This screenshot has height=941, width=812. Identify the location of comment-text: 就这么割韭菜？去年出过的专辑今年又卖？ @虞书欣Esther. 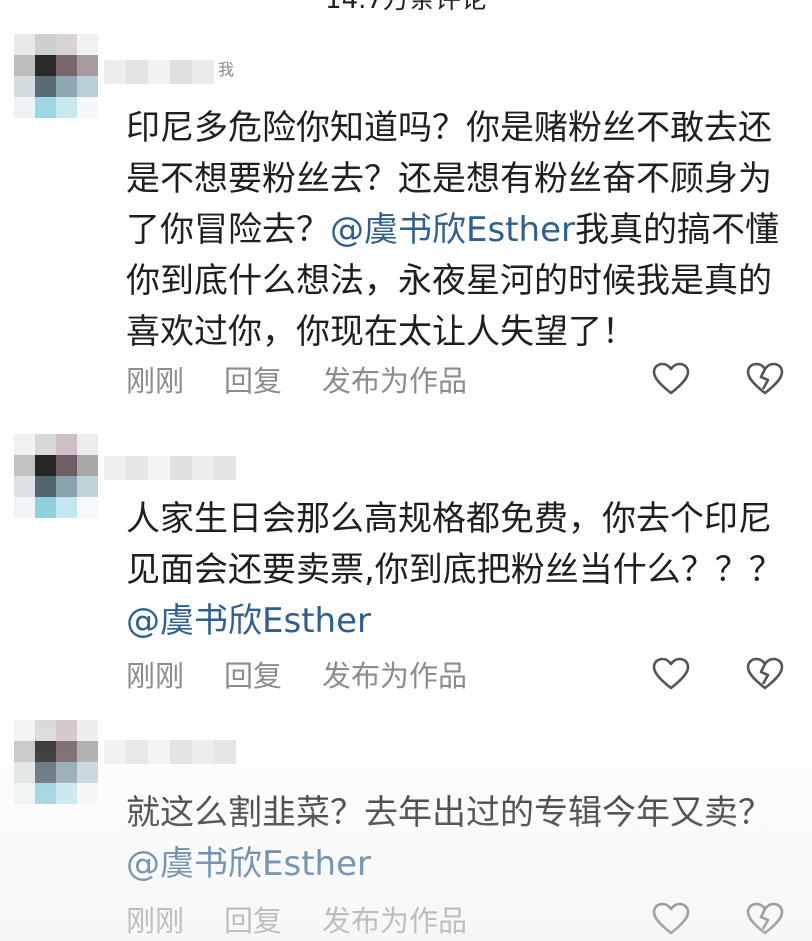
(462, 839).